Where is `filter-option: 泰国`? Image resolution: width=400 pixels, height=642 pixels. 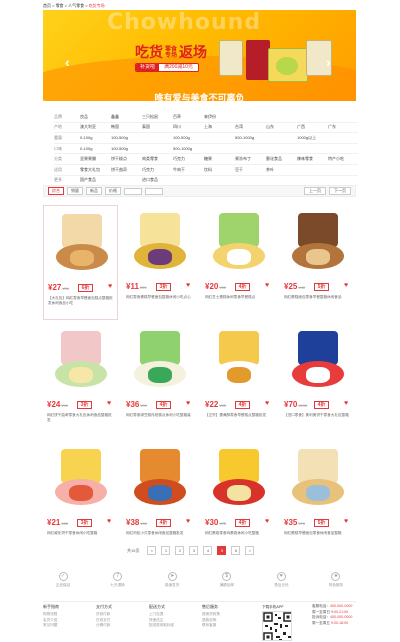 filter-option: 泰国 is located at coordinates (157, 127).